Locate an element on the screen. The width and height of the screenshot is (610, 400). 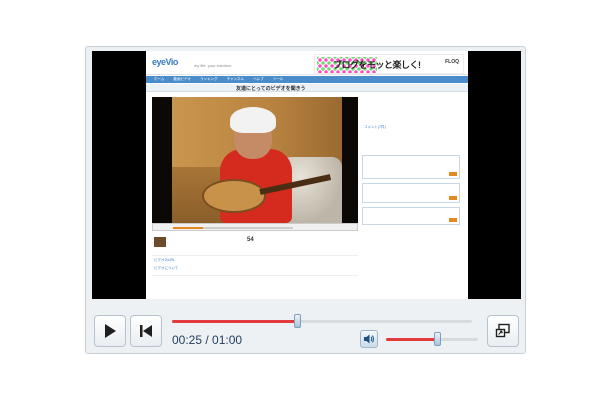
banner-text: ブログをモッと楽しく! is located at coordinates (377, 65).